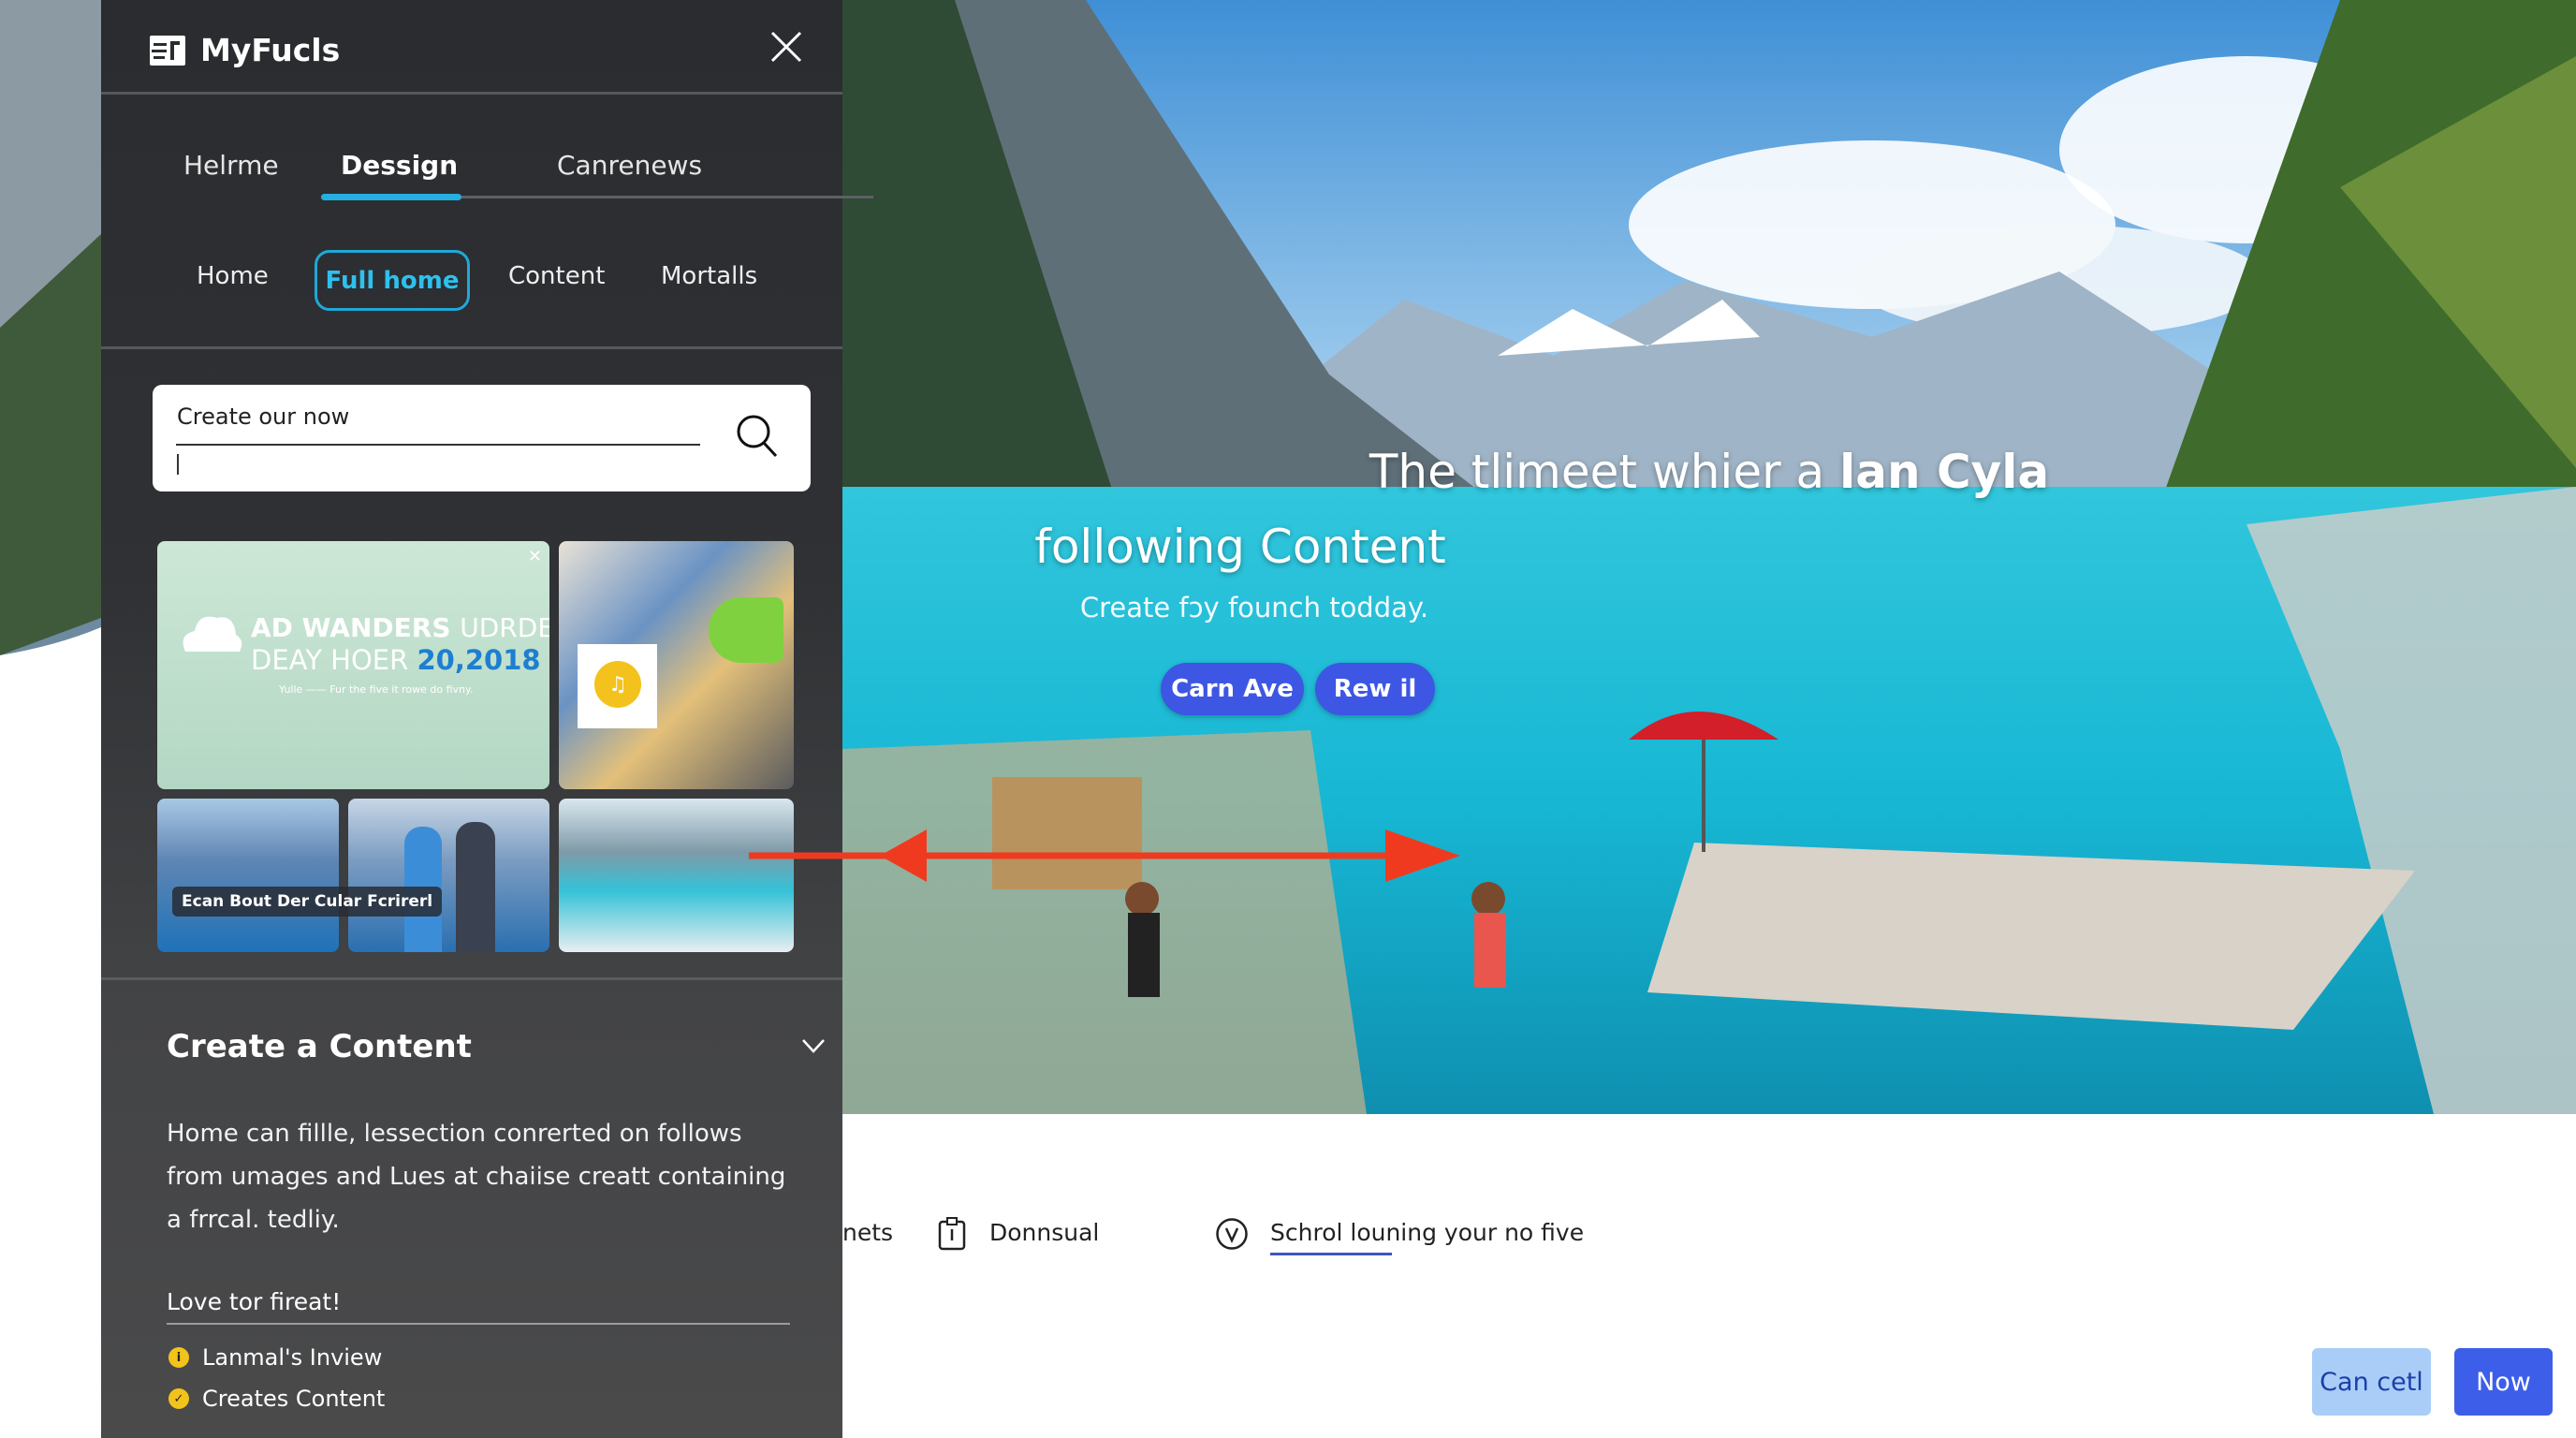 The width and height of the screenshot is (2576, 1438). Describe the element at coordinates (952, 1234) in the screenshot. I see `clipboard-icon` at that location.